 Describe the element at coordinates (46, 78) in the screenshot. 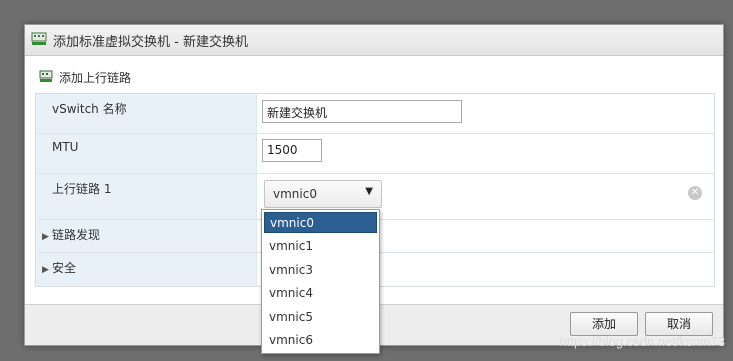

I see `add-uplink-icon` at that location.